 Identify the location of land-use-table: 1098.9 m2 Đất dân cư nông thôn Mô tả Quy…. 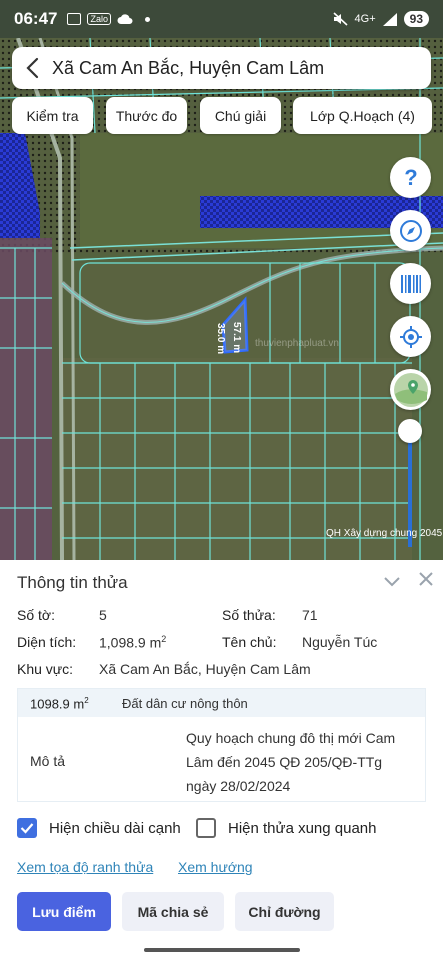
(221, 745).